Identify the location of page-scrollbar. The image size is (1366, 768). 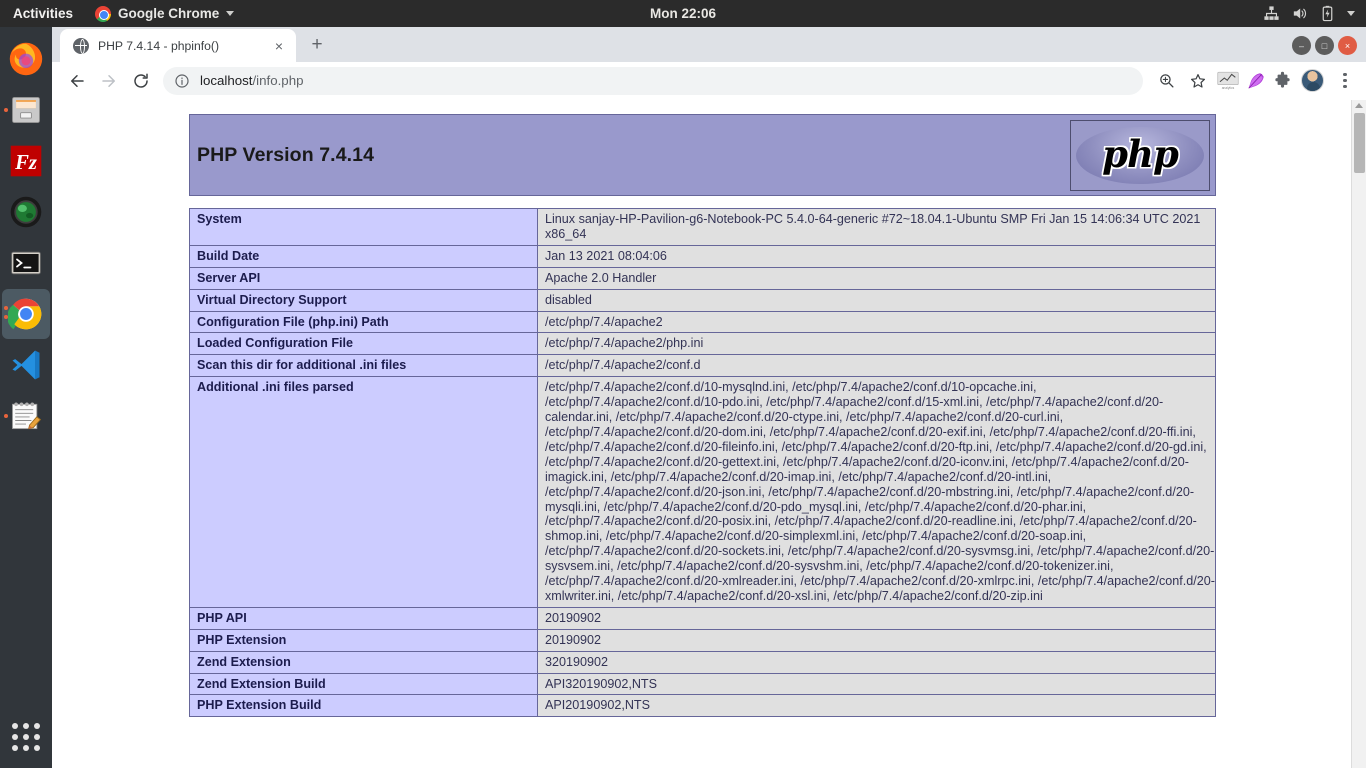
(1358, 434).